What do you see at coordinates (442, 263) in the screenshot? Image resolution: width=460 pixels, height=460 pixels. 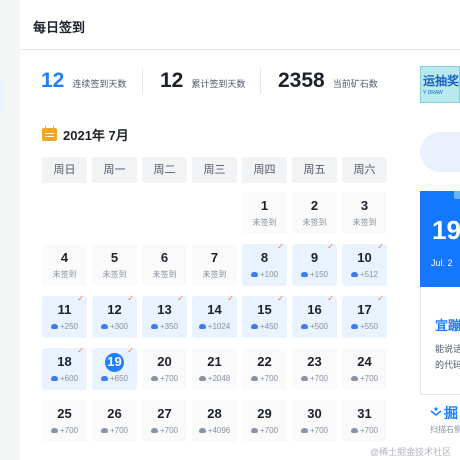 I see `banner-date: Jul. 2` at bounding box center [442, 263].